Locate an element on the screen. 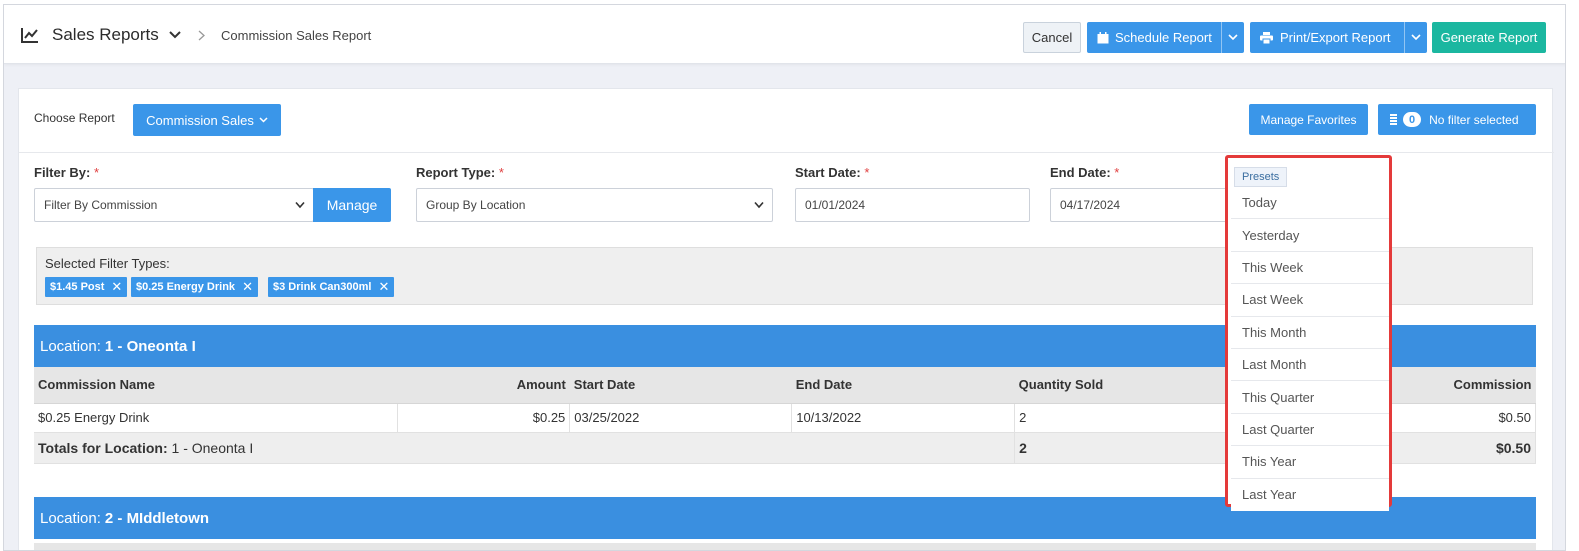 This screenshot has width=1579, height=551. location-name: 2 - MIddletown is located at coordinates (157, 518).